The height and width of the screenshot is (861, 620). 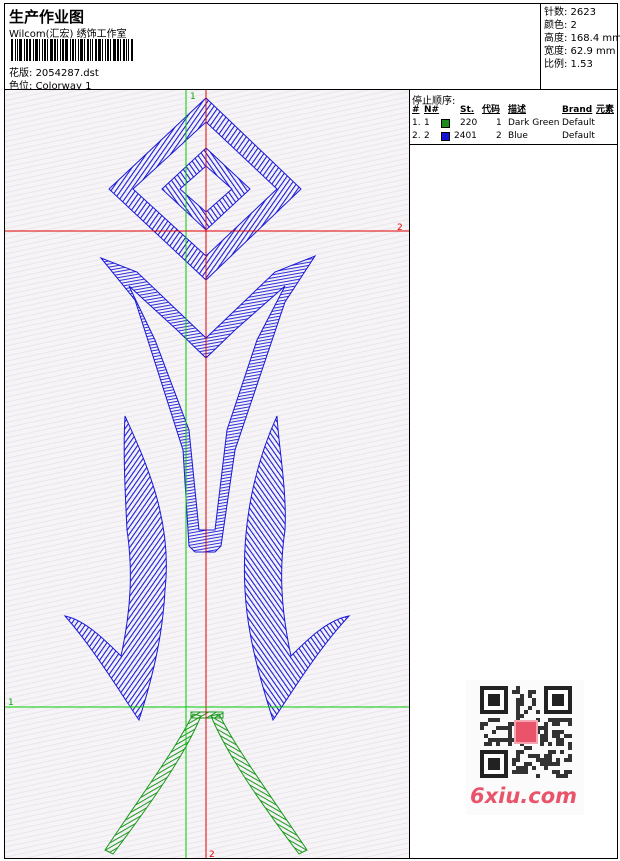 What do you see at coordinates (570, 12) in the screenshot?
I see `stat-stitches: 针数: 2623` at bounding box center [570, 12].